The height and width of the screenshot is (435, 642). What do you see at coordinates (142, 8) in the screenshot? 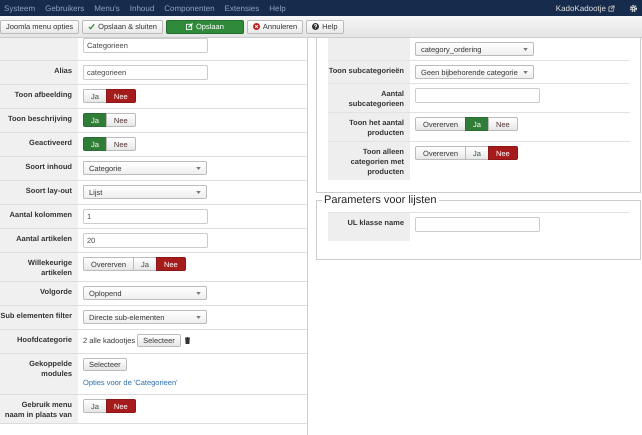
I see `menu-item: Inhoud` at bounding box center [142, 8].